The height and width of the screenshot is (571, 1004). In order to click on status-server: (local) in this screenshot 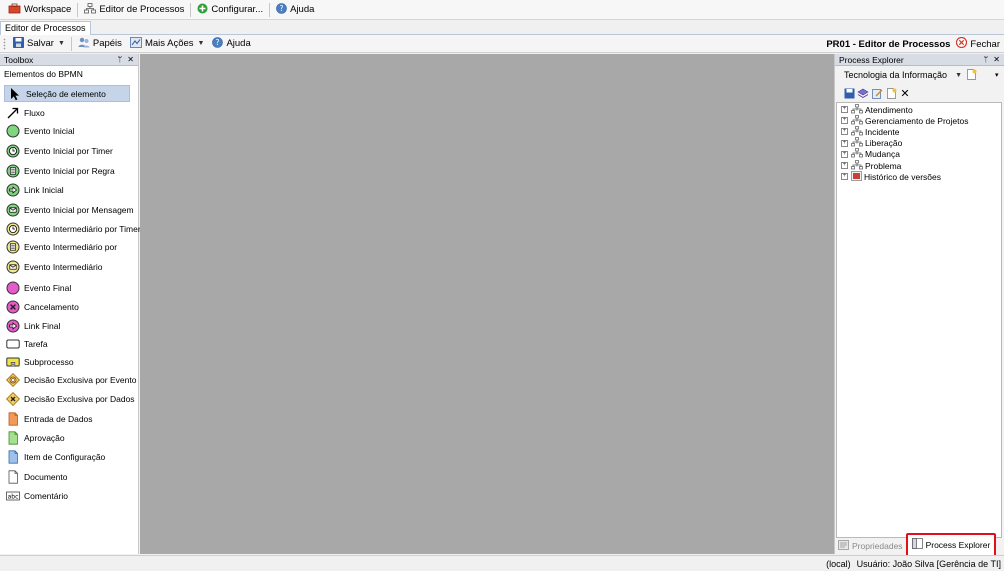, I will do `click(838, 563)`.